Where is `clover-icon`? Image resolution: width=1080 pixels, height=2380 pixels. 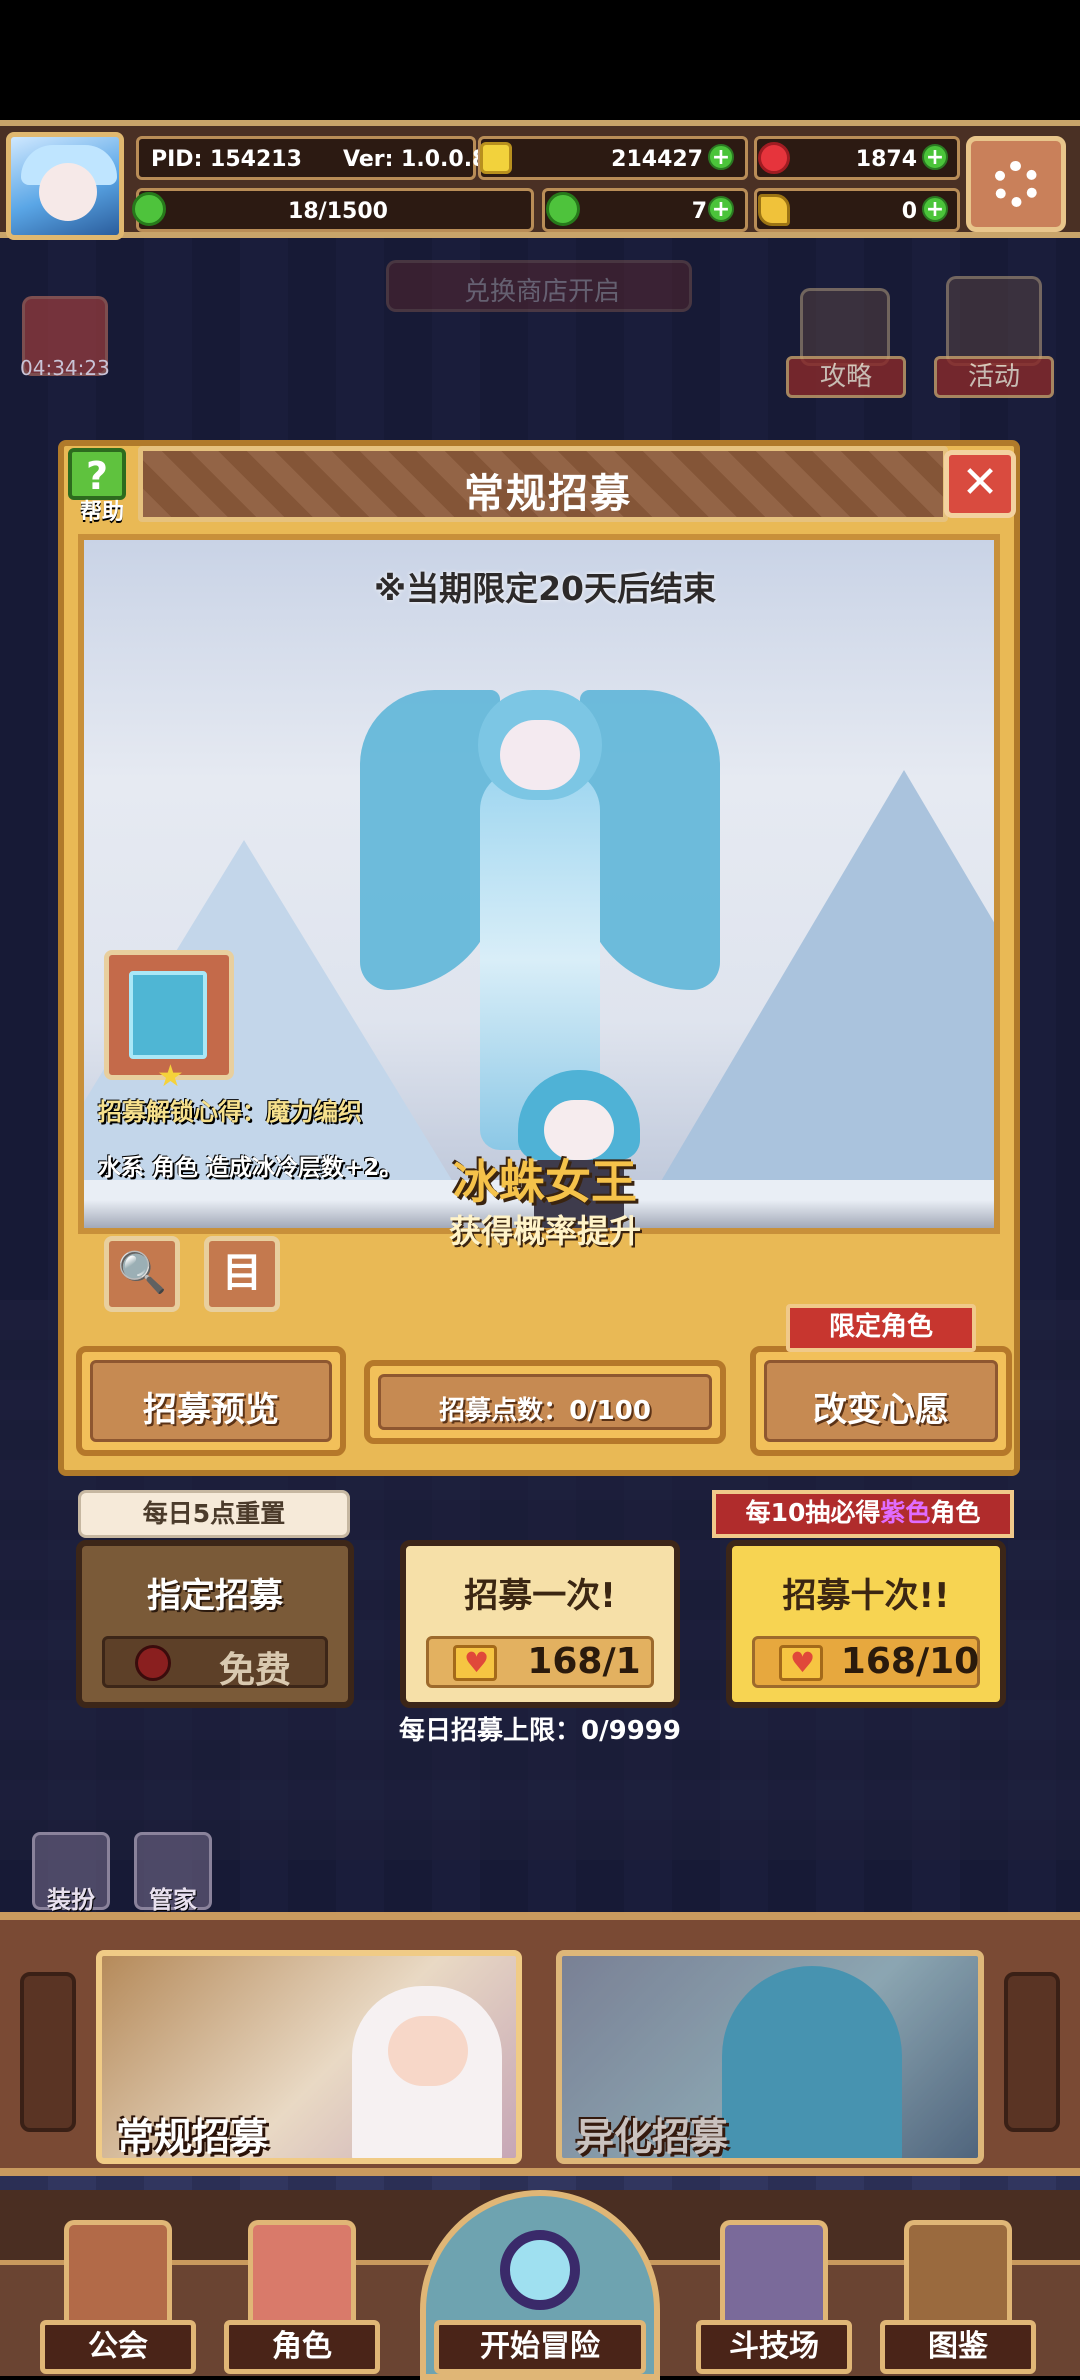
clover-icon is located at coordinates (563, 209).